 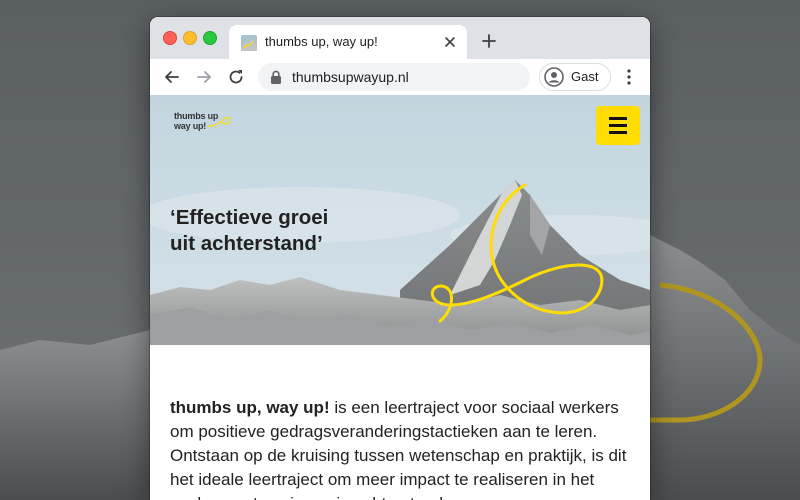 I want to click on hero-headline: ‘Effectieve groei uit achterstand’, so click(x=249, y=231).